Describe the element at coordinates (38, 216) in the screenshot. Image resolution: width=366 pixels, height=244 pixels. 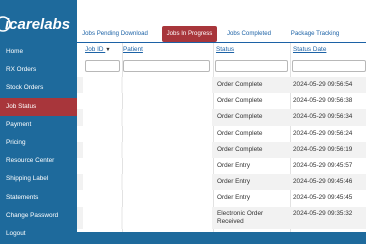
I see `sidebar-item-change-password: Change Password` at that location.